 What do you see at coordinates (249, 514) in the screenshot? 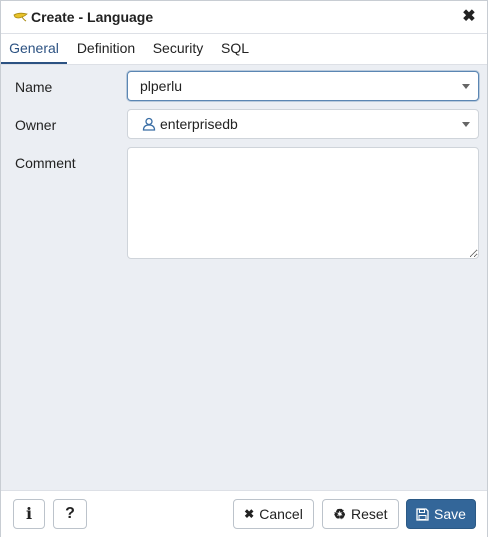
I see `cancel-icon: ✖` at bounding box center [249, 514].